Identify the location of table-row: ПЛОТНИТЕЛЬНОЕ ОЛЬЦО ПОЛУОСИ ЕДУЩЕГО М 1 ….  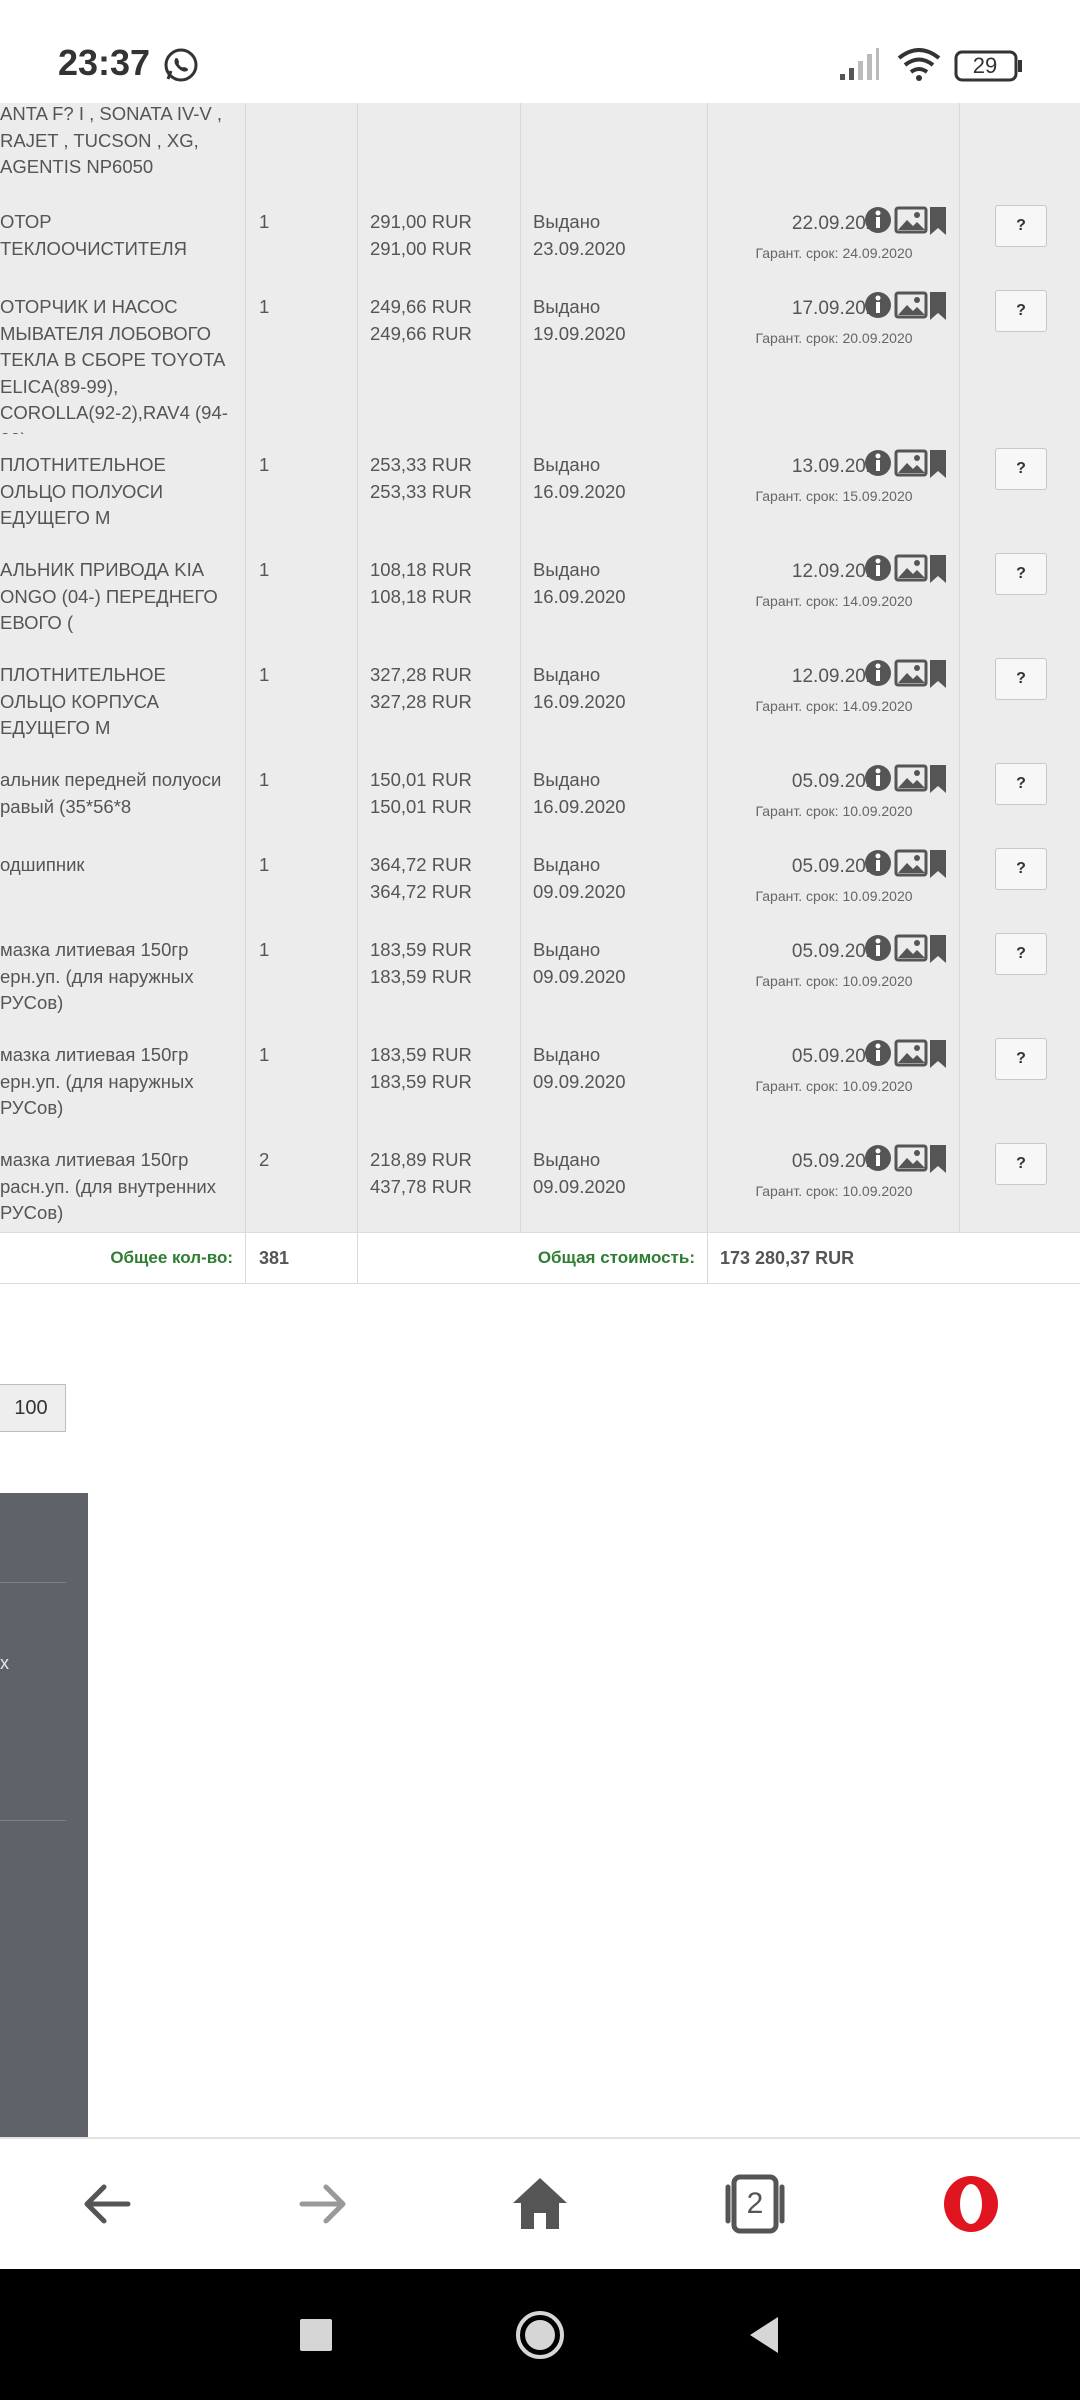
(540, 487).